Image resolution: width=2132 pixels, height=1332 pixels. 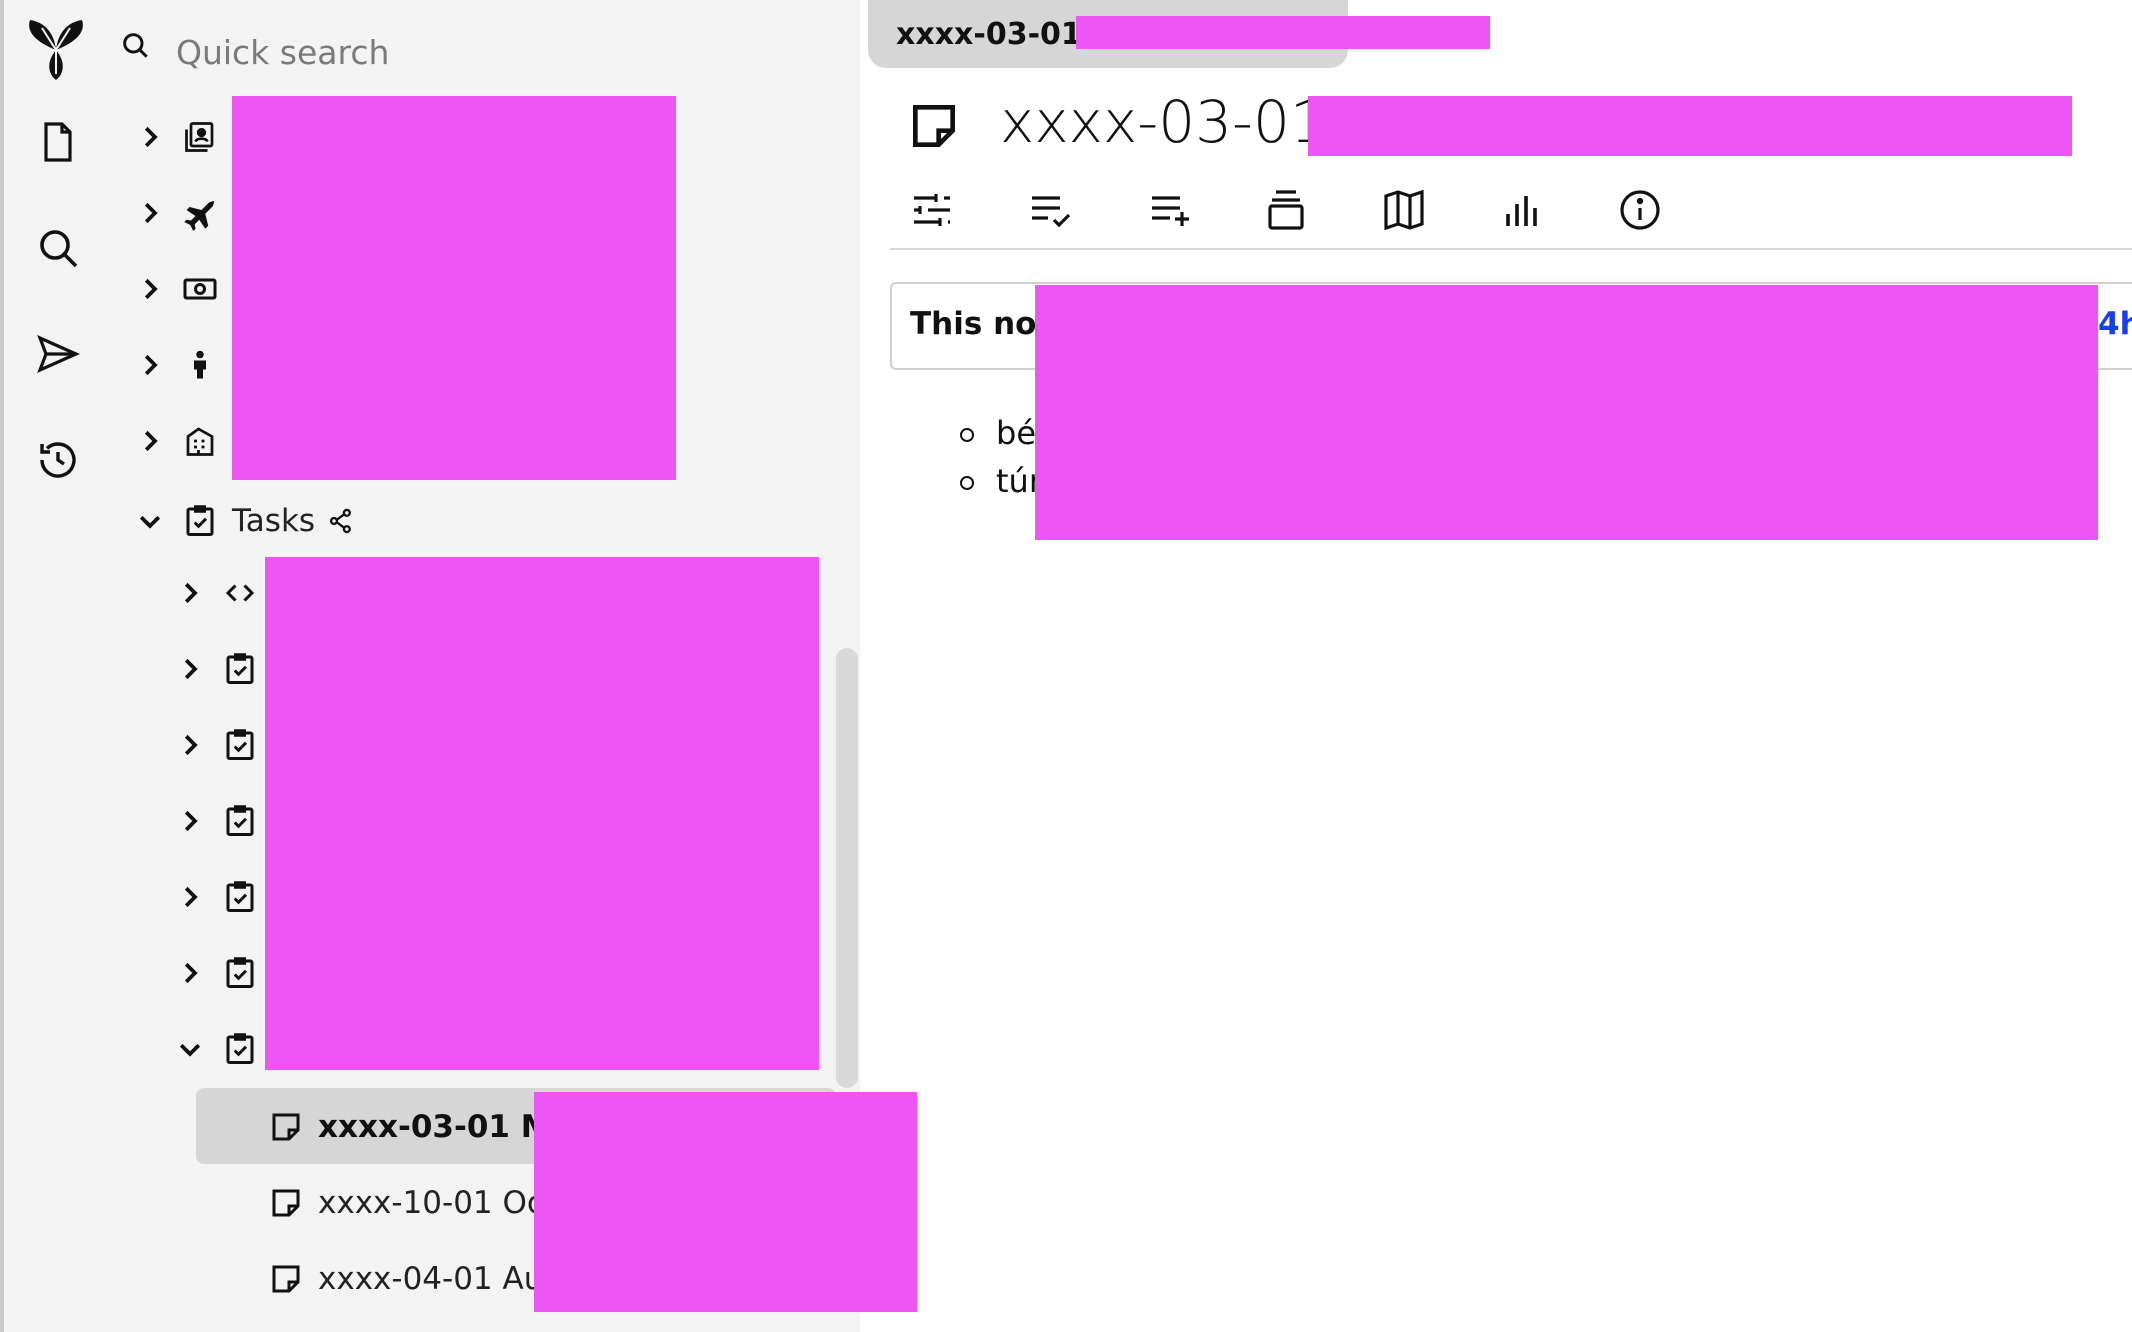 I want to click on layers-icon, so click(x=1286, y=210).